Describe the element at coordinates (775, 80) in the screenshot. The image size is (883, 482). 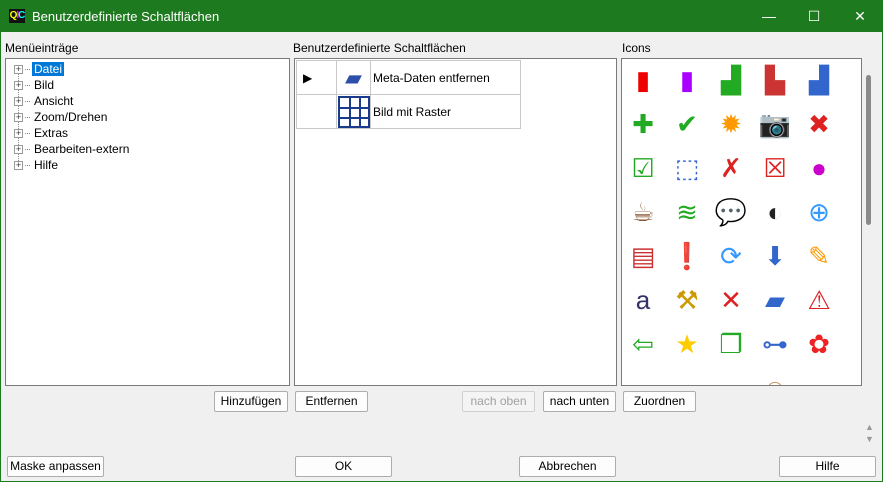
I see `3d-chart-icon: ▙` at that location.